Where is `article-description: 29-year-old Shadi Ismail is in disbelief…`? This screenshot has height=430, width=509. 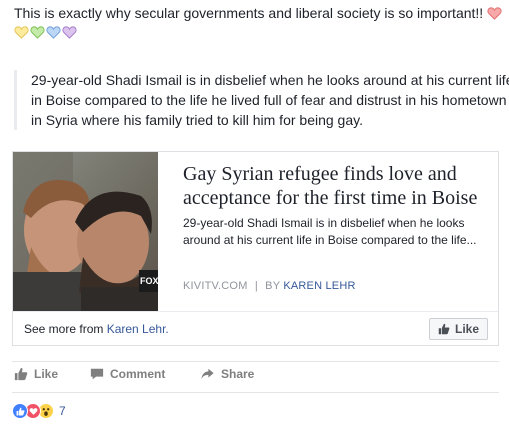 article-description: 29-year-old Shadi Ismail is in disbelief… is located at coordinates (330, 231).